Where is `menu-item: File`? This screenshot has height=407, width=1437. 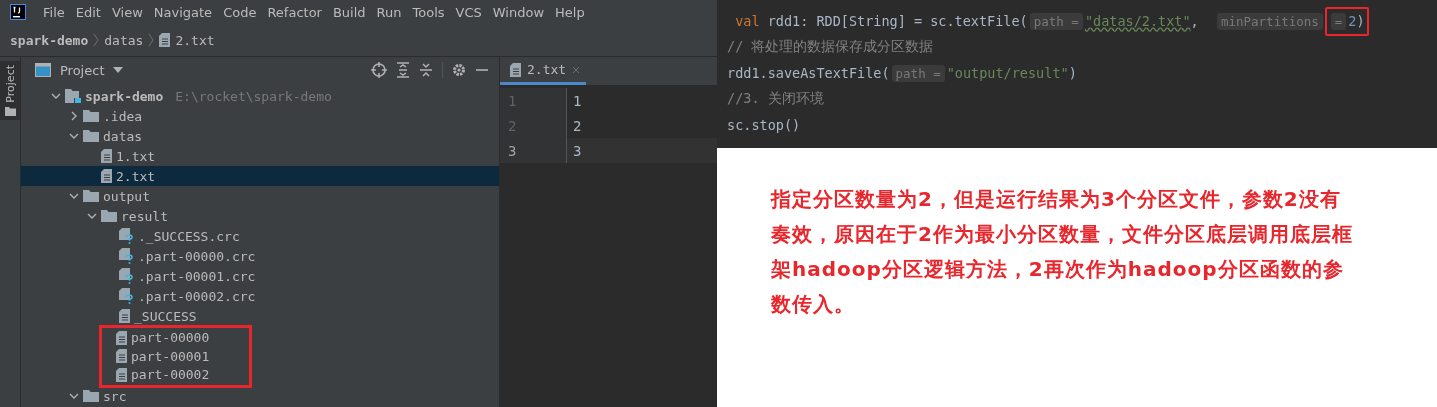 menu-item: File is located at coordinates (54, 12).